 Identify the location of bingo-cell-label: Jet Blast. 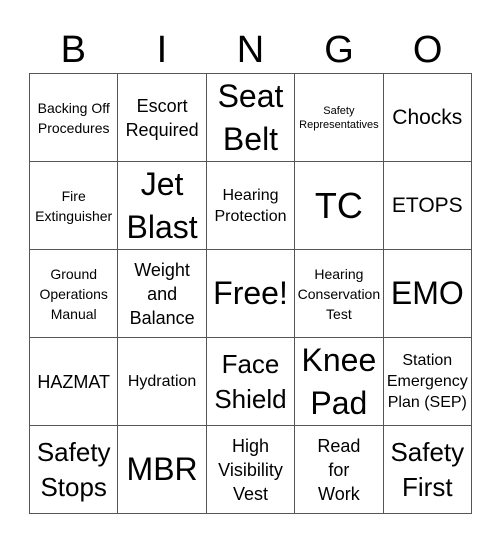
(162, 205).